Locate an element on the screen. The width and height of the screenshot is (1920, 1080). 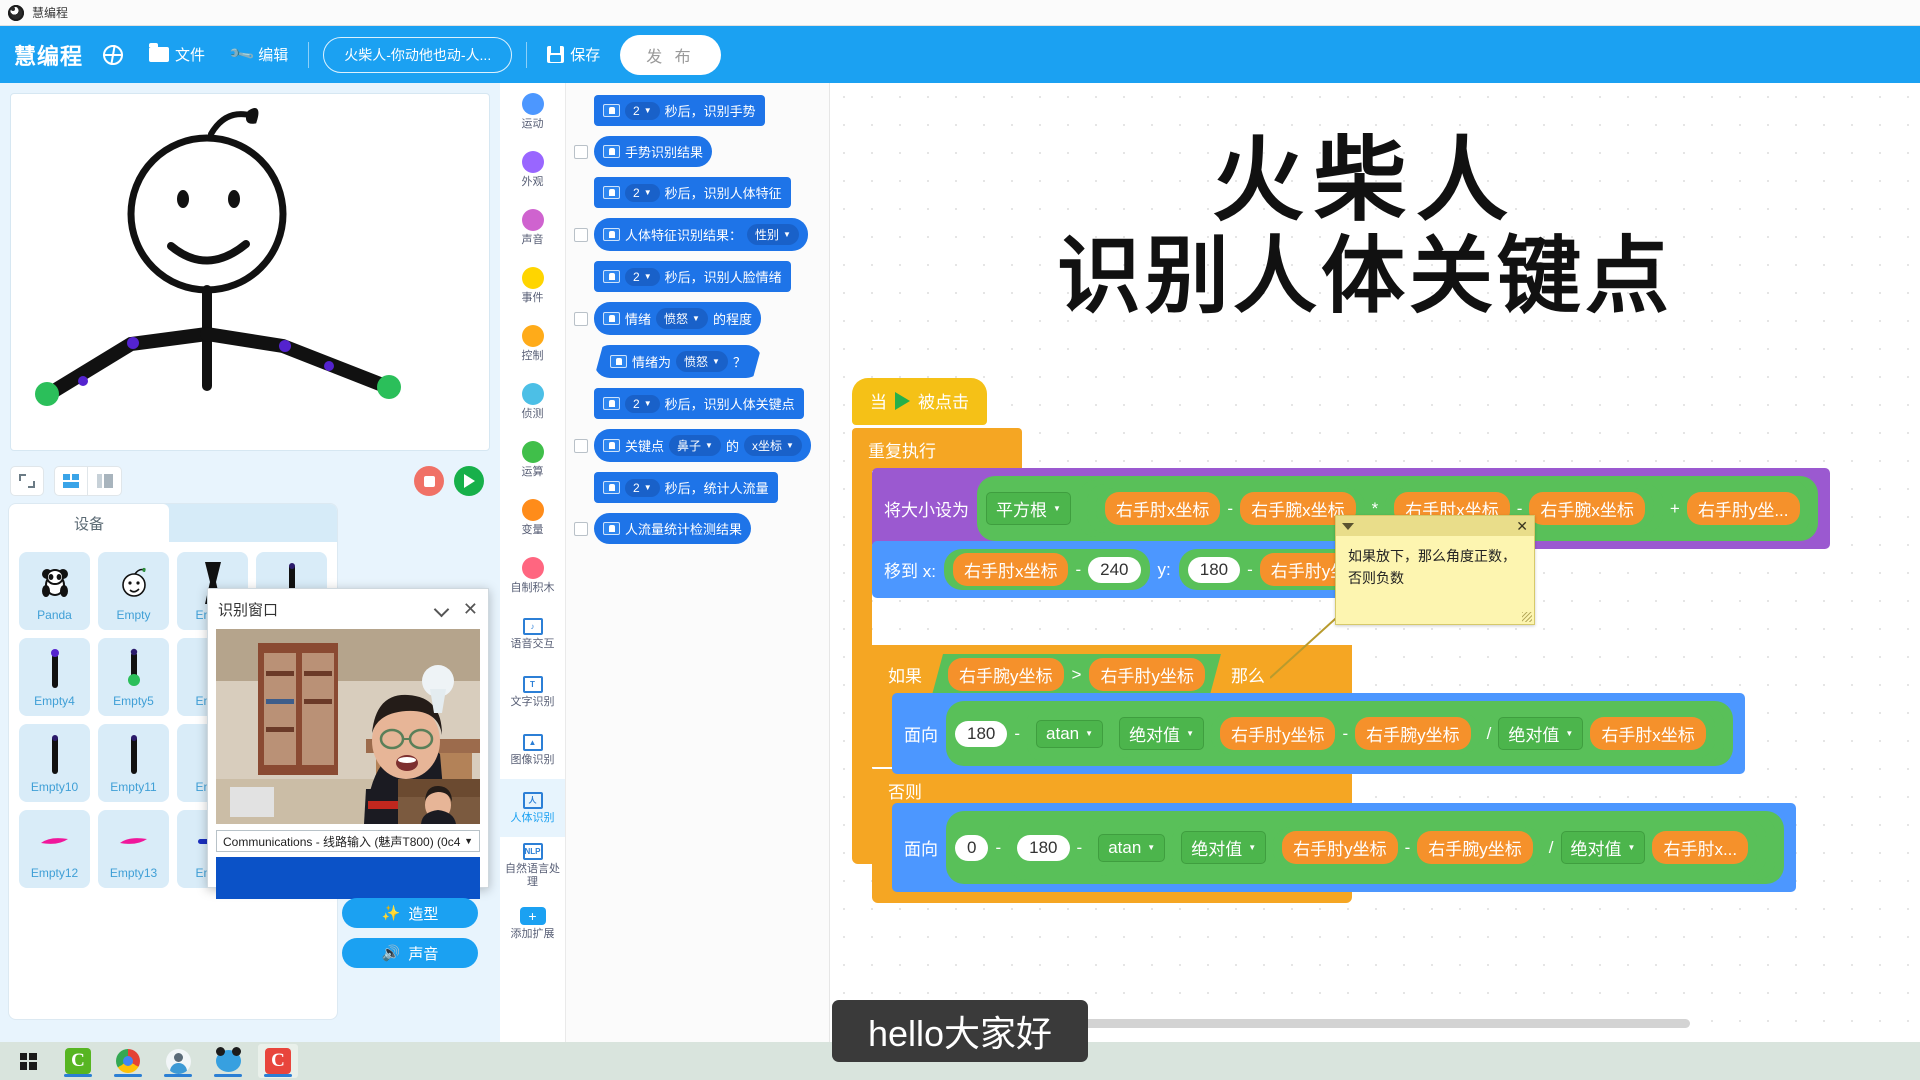
palette-block-8: 关键点 鼻子 ▼ 的 x坐标 ▼ is located at coordinates (702, 445).